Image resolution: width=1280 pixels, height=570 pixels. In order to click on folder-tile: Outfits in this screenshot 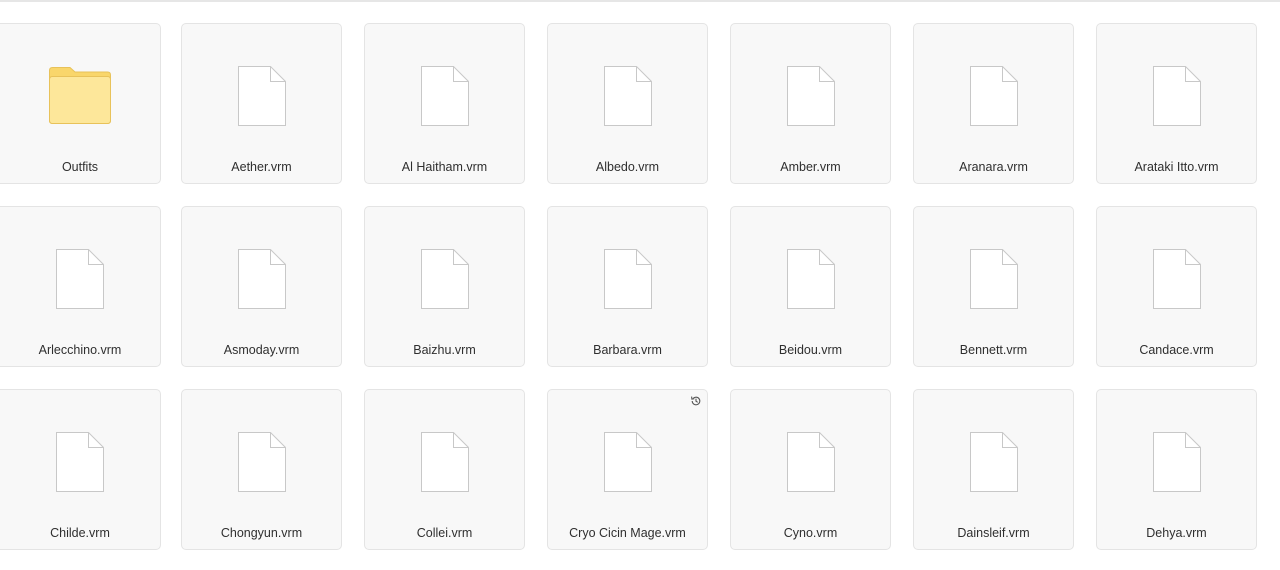, I will do `click(80, 103)`.